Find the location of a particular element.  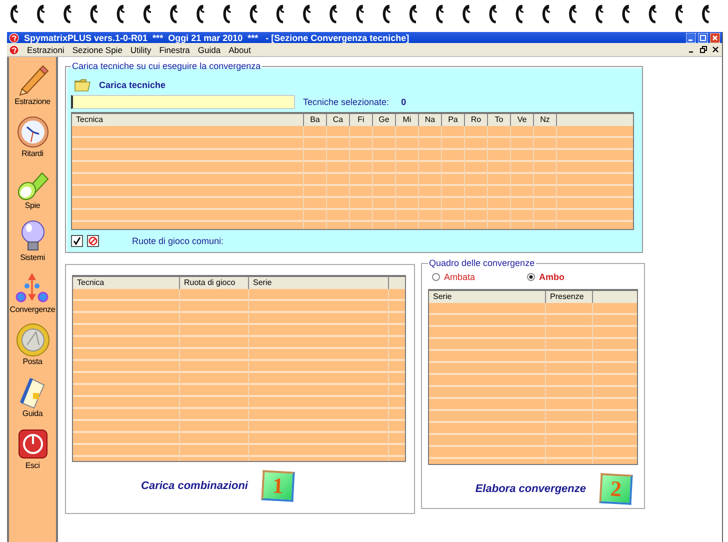

close-icon is located at coordinates (715, 49).